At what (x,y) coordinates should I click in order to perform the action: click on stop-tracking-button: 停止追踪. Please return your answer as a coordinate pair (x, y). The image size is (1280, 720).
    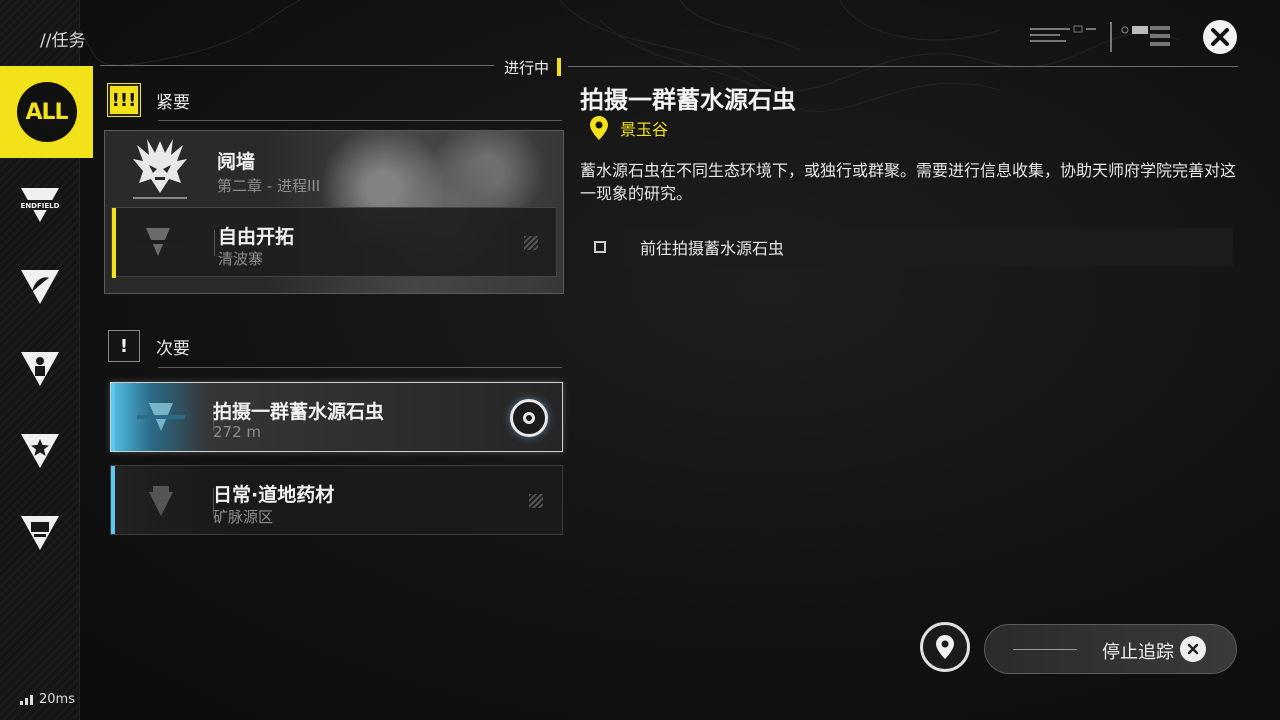
    Looking at the image, I should click on (1110, 649).